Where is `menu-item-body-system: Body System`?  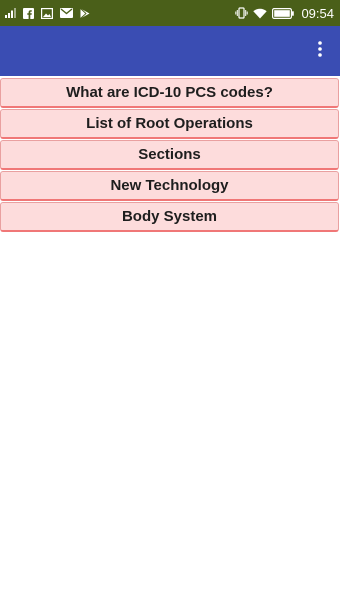 menu-item-body-system: Body System is located at coordinates (169, 217).